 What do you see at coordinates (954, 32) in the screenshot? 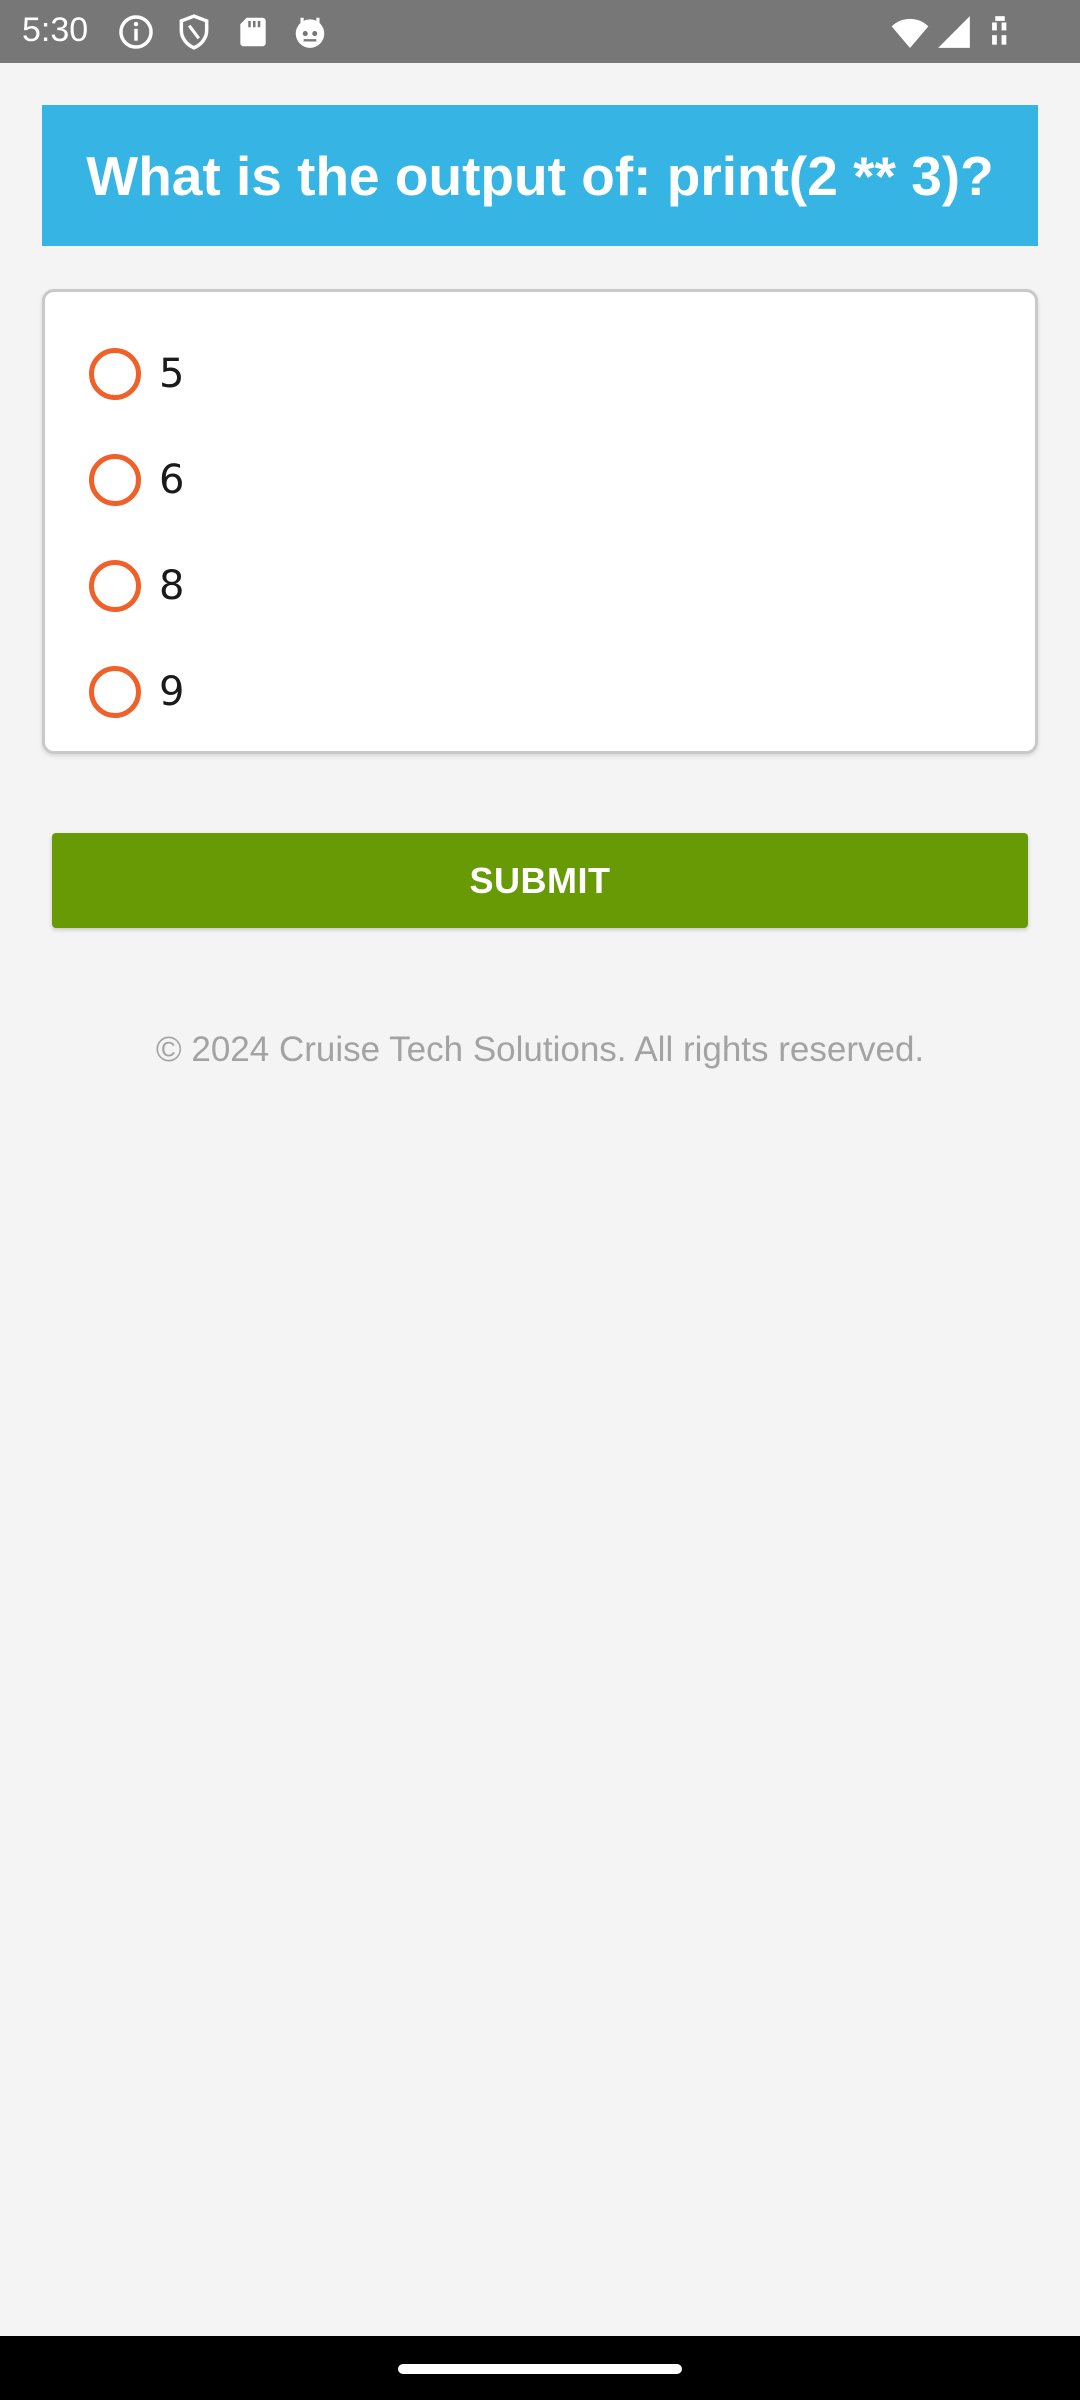
I see `cell-signal-icon` at bounding box center [954, 32].